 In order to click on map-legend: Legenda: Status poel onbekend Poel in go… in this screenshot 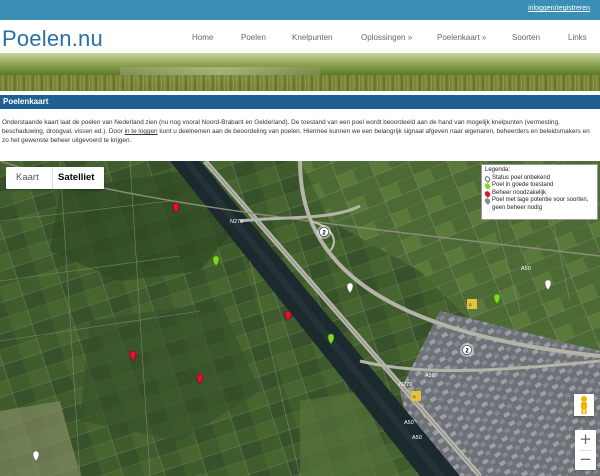, I will do `click(539, 192)`.